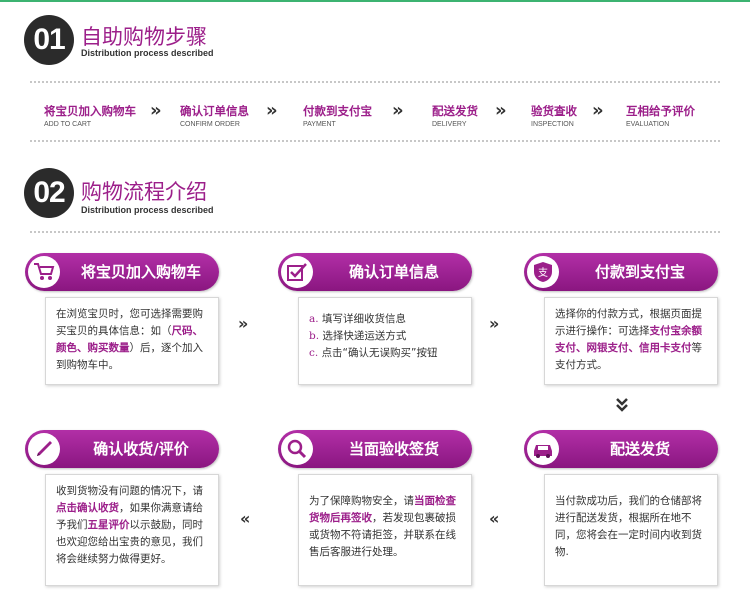 The image size is (750, 614). What do you see at coordinates (393, 272) in the screenshot?
I see `card-title: 确认订单信息` at bounding box center [393, 272].